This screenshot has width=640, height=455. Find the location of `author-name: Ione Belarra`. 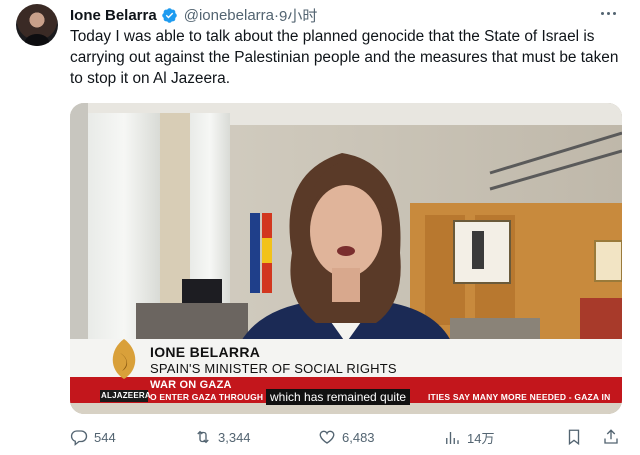

author-name: Ione Belarra is located at coordinates (113, 15).